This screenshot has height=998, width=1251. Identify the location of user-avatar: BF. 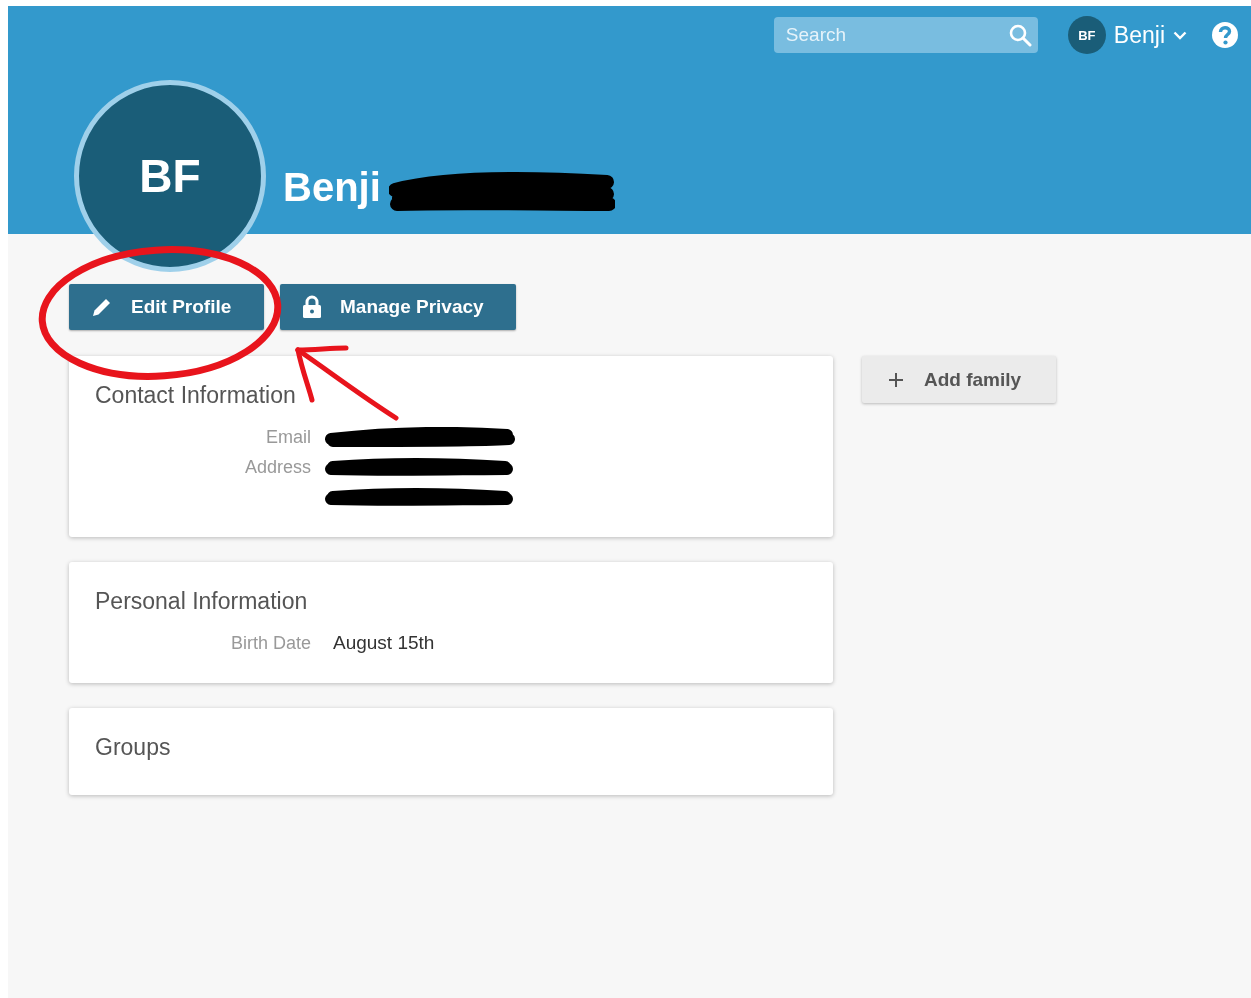
(1086, 35).